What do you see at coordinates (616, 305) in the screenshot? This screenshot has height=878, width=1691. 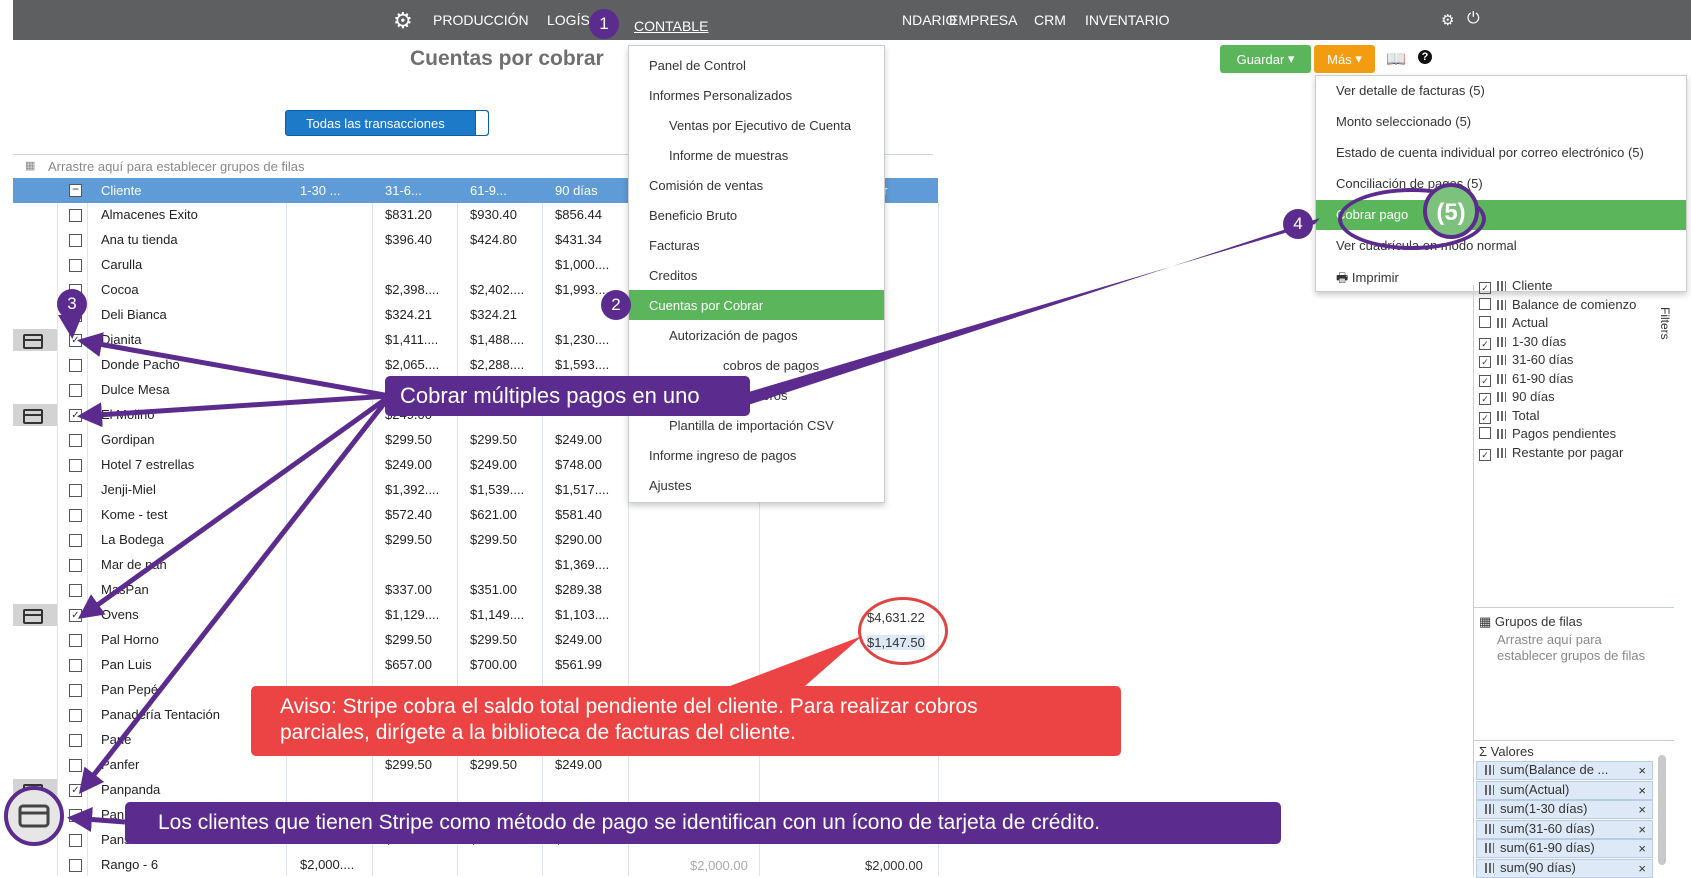 I see `step-badge-2: 2` at bounding box center [616, 305].